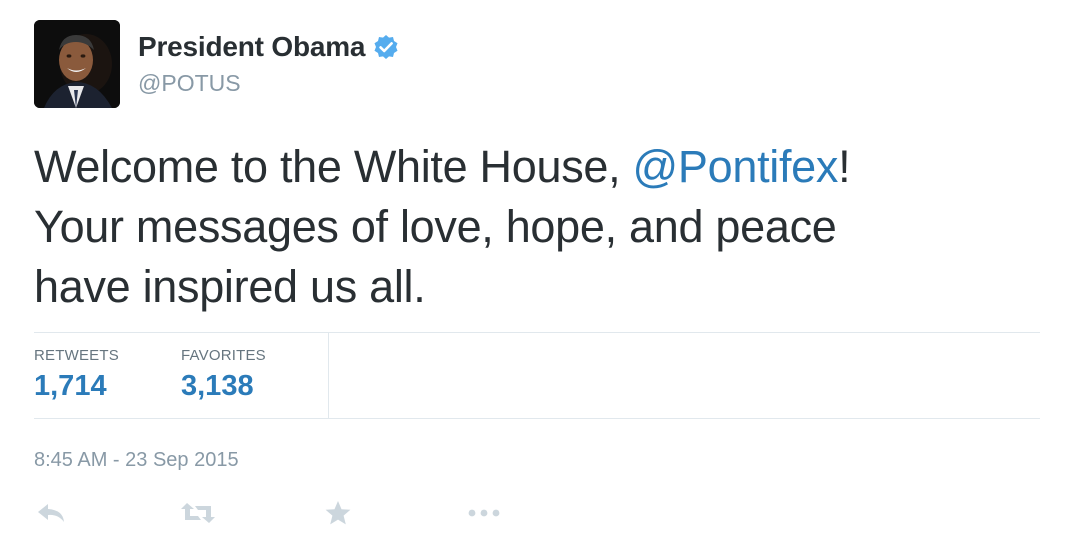 Image resolution: width=1071 pixels, height=536 pixels. What do you see at coordinates (333, 166) in the screenshot?
I see `tweet-text-before-mention: Welcome to the White House,` at bounding box center [333, 166].